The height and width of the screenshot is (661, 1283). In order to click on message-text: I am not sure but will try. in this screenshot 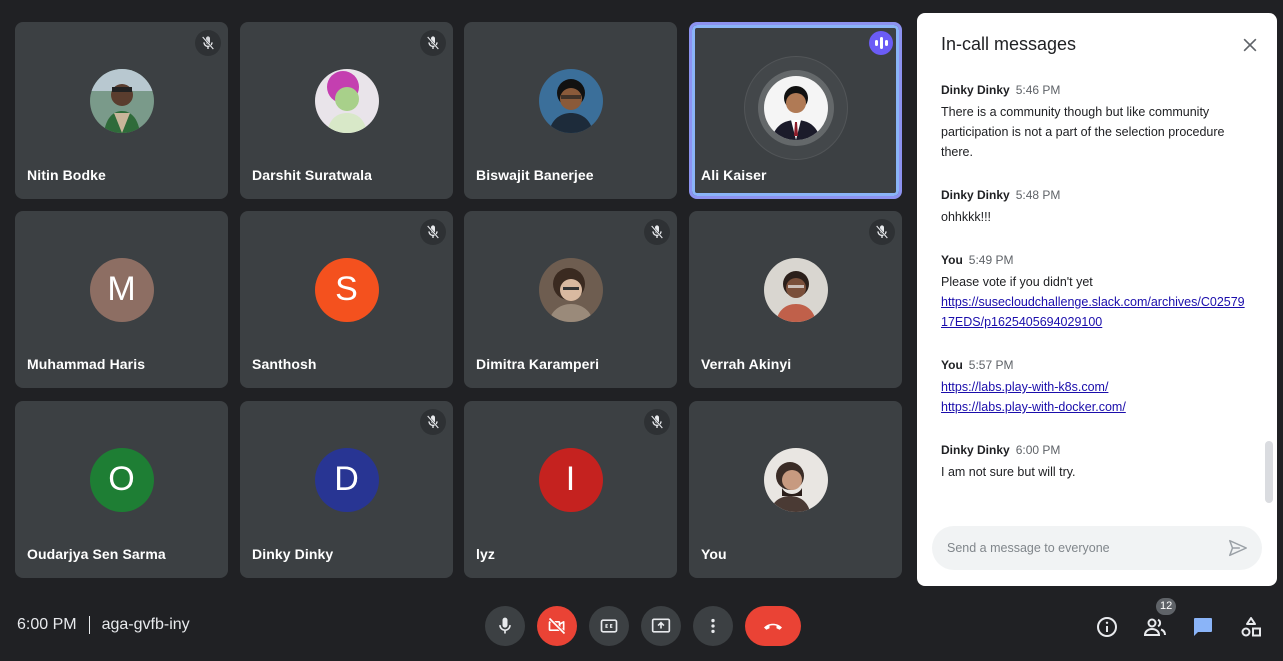, I will do `click(1008, 472)`.